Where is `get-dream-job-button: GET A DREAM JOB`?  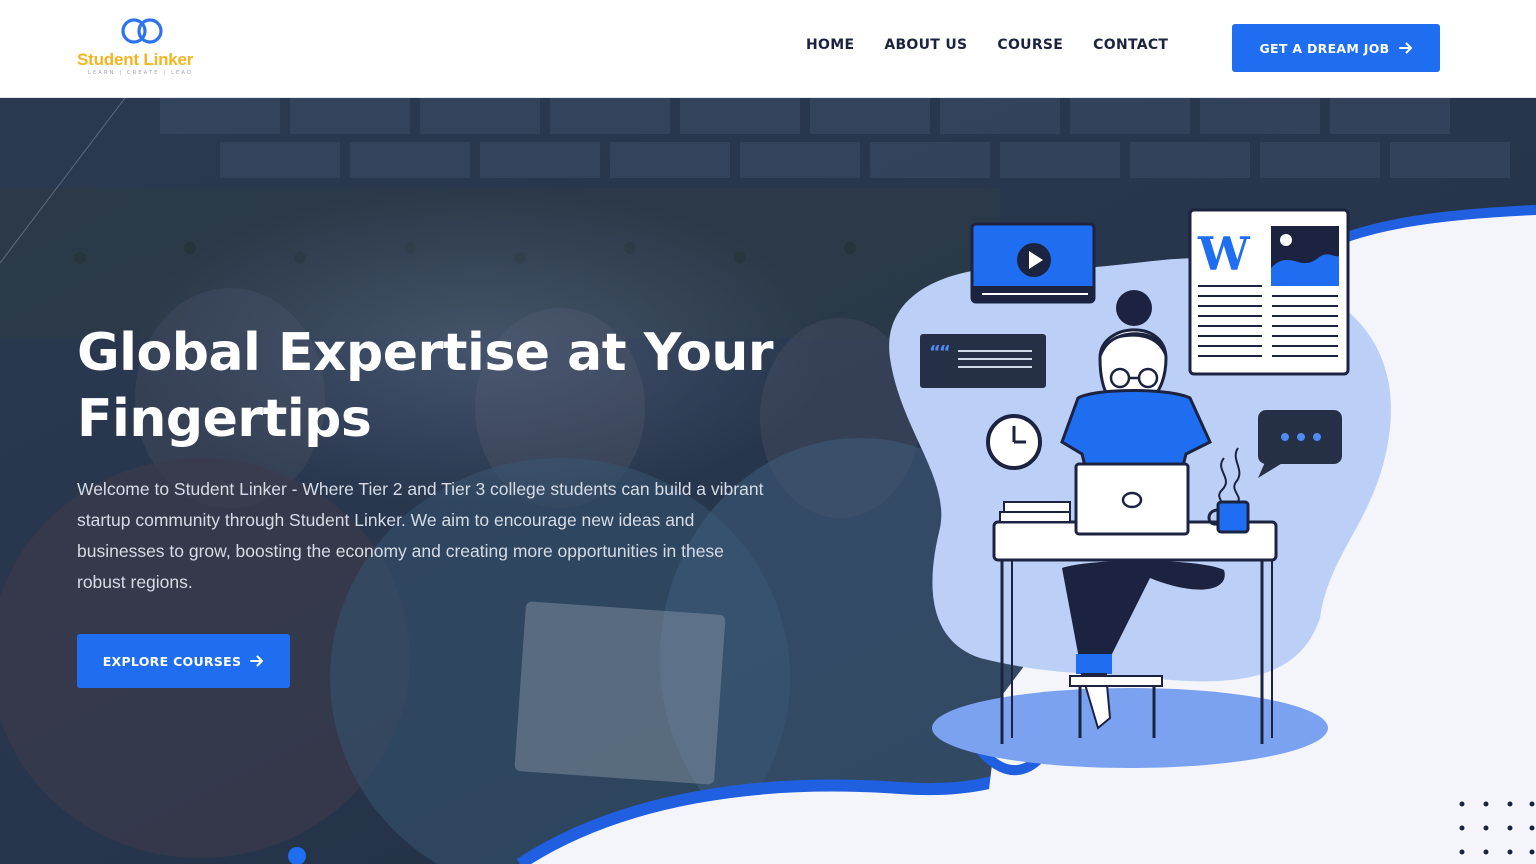
get-dream-job-button: GET A DREAM JOB is located at coordinates (1336, 48).